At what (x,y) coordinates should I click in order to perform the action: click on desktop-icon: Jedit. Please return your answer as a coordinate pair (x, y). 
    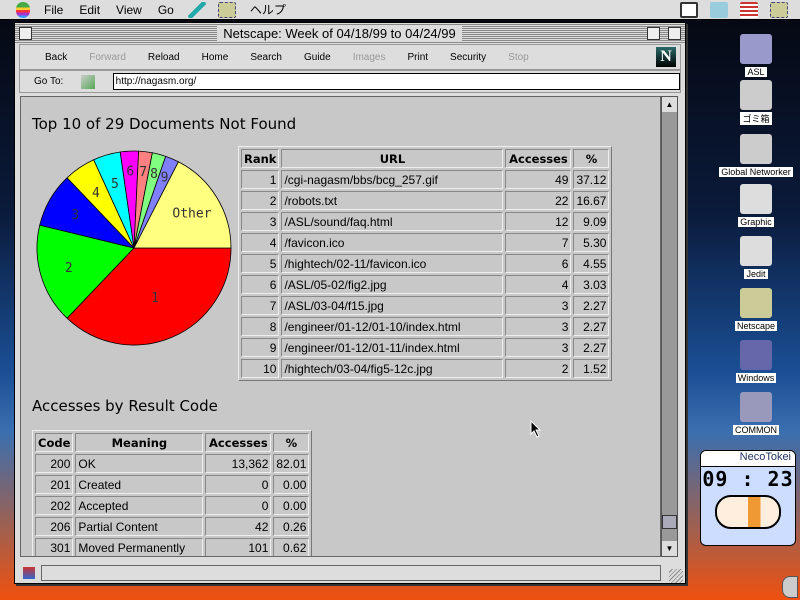
    Looking at the image, I should click on (753, 258).